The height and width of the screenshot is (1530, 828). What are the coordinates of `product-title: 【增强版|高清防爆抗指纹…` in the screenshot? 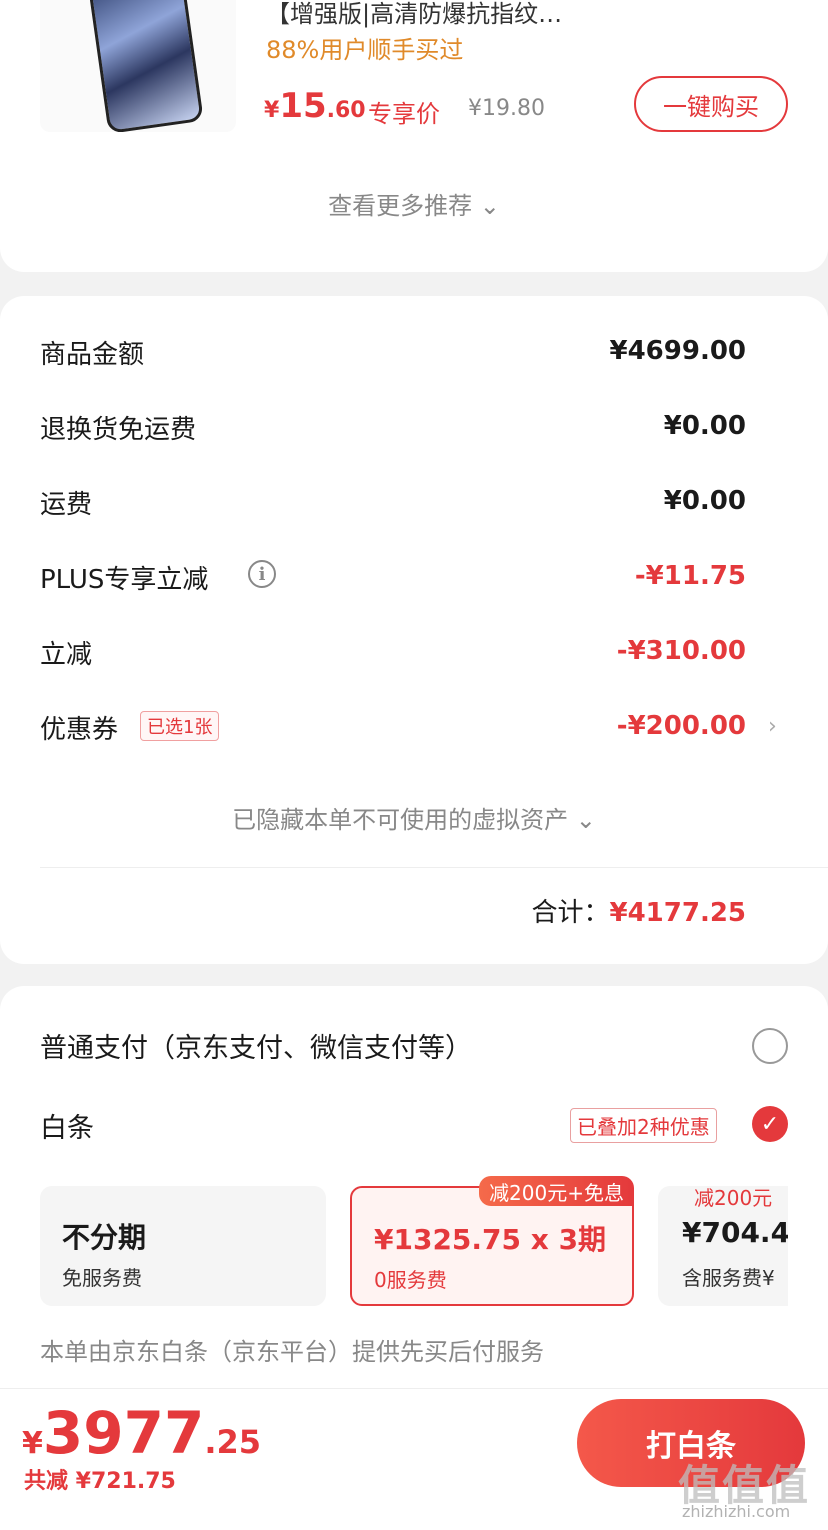 It's located at (456, 14).